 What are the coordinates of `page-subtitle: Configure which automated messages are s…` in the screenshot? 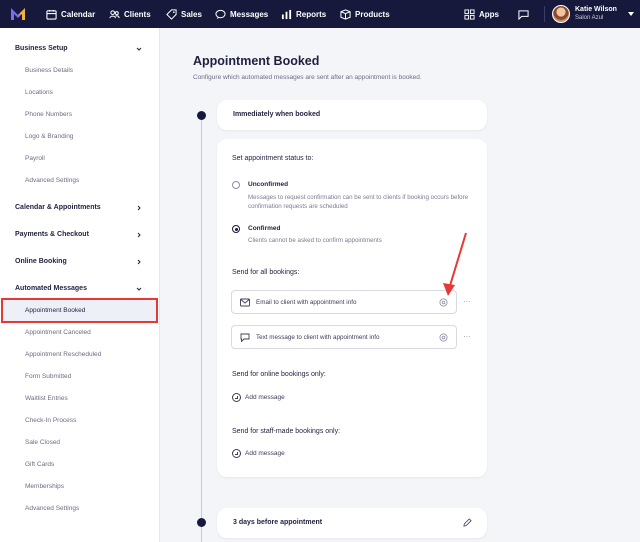 It's located at (307, 77).